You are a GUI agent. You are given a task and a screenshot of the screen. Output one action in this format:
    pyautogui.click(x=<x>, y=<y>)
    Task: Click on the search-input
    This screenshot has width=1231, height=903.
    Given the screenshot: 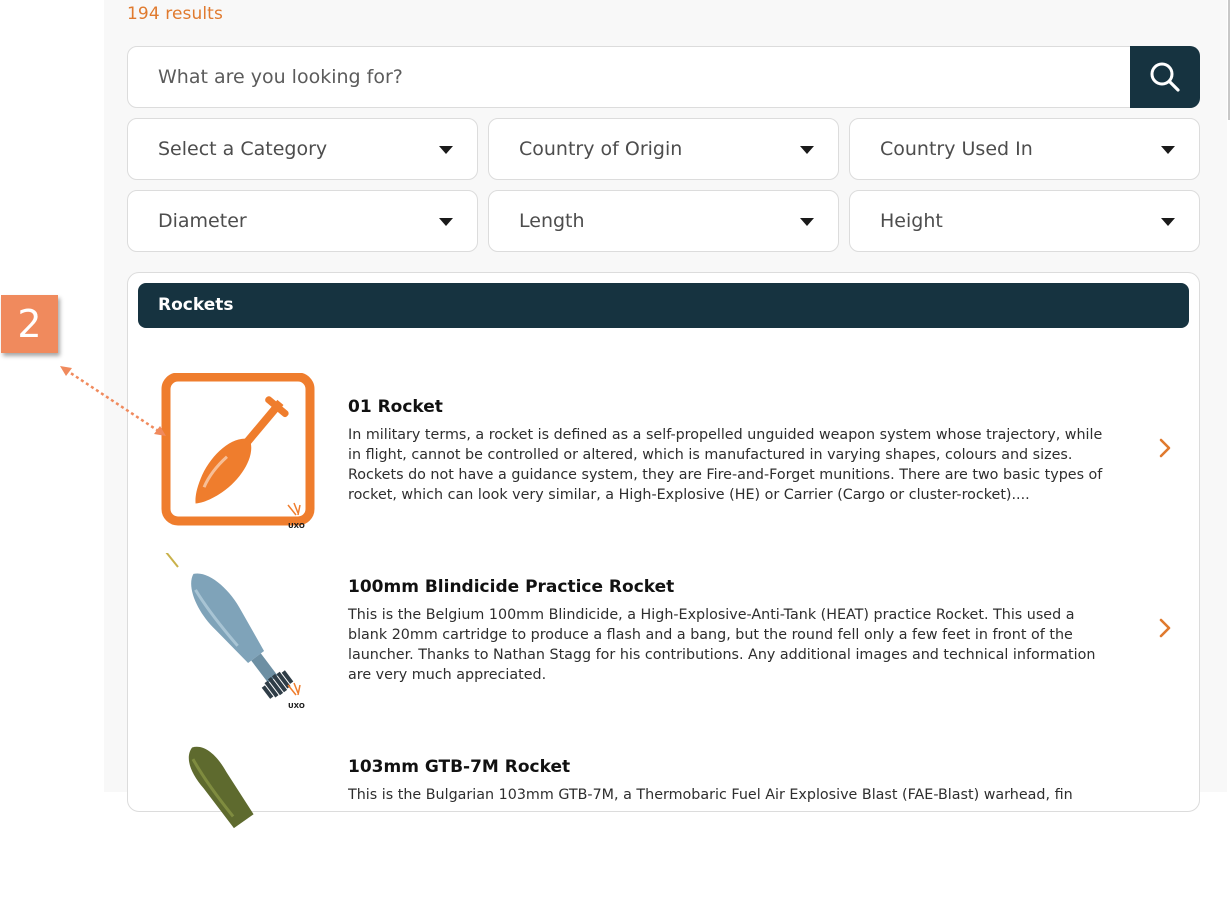 What is the action you would take?
    pyautogui.click(x=628, y=77)
    